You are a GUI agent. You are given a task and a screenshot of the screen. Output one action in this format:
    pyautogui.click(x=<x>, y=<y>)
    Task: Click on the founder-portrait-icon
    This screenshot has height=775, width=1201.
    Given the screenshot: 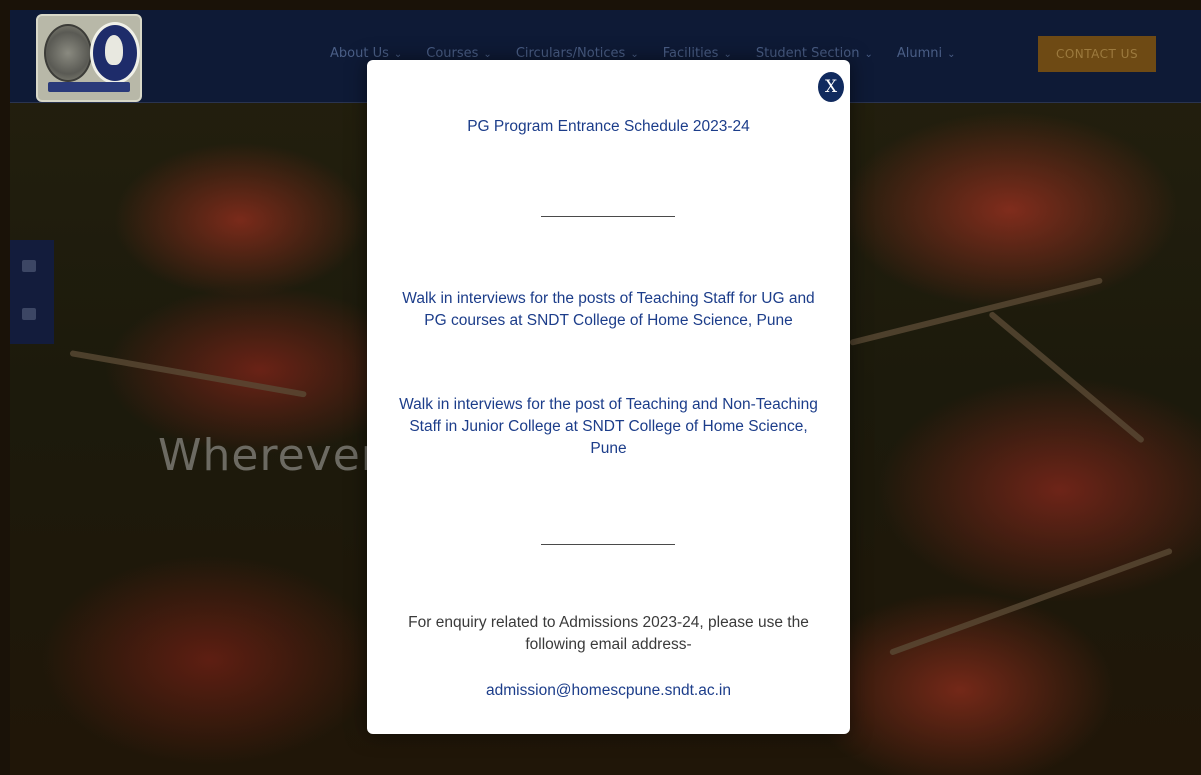 What is the action you would take?
    pyautogui.click(x=115, y=53)
    